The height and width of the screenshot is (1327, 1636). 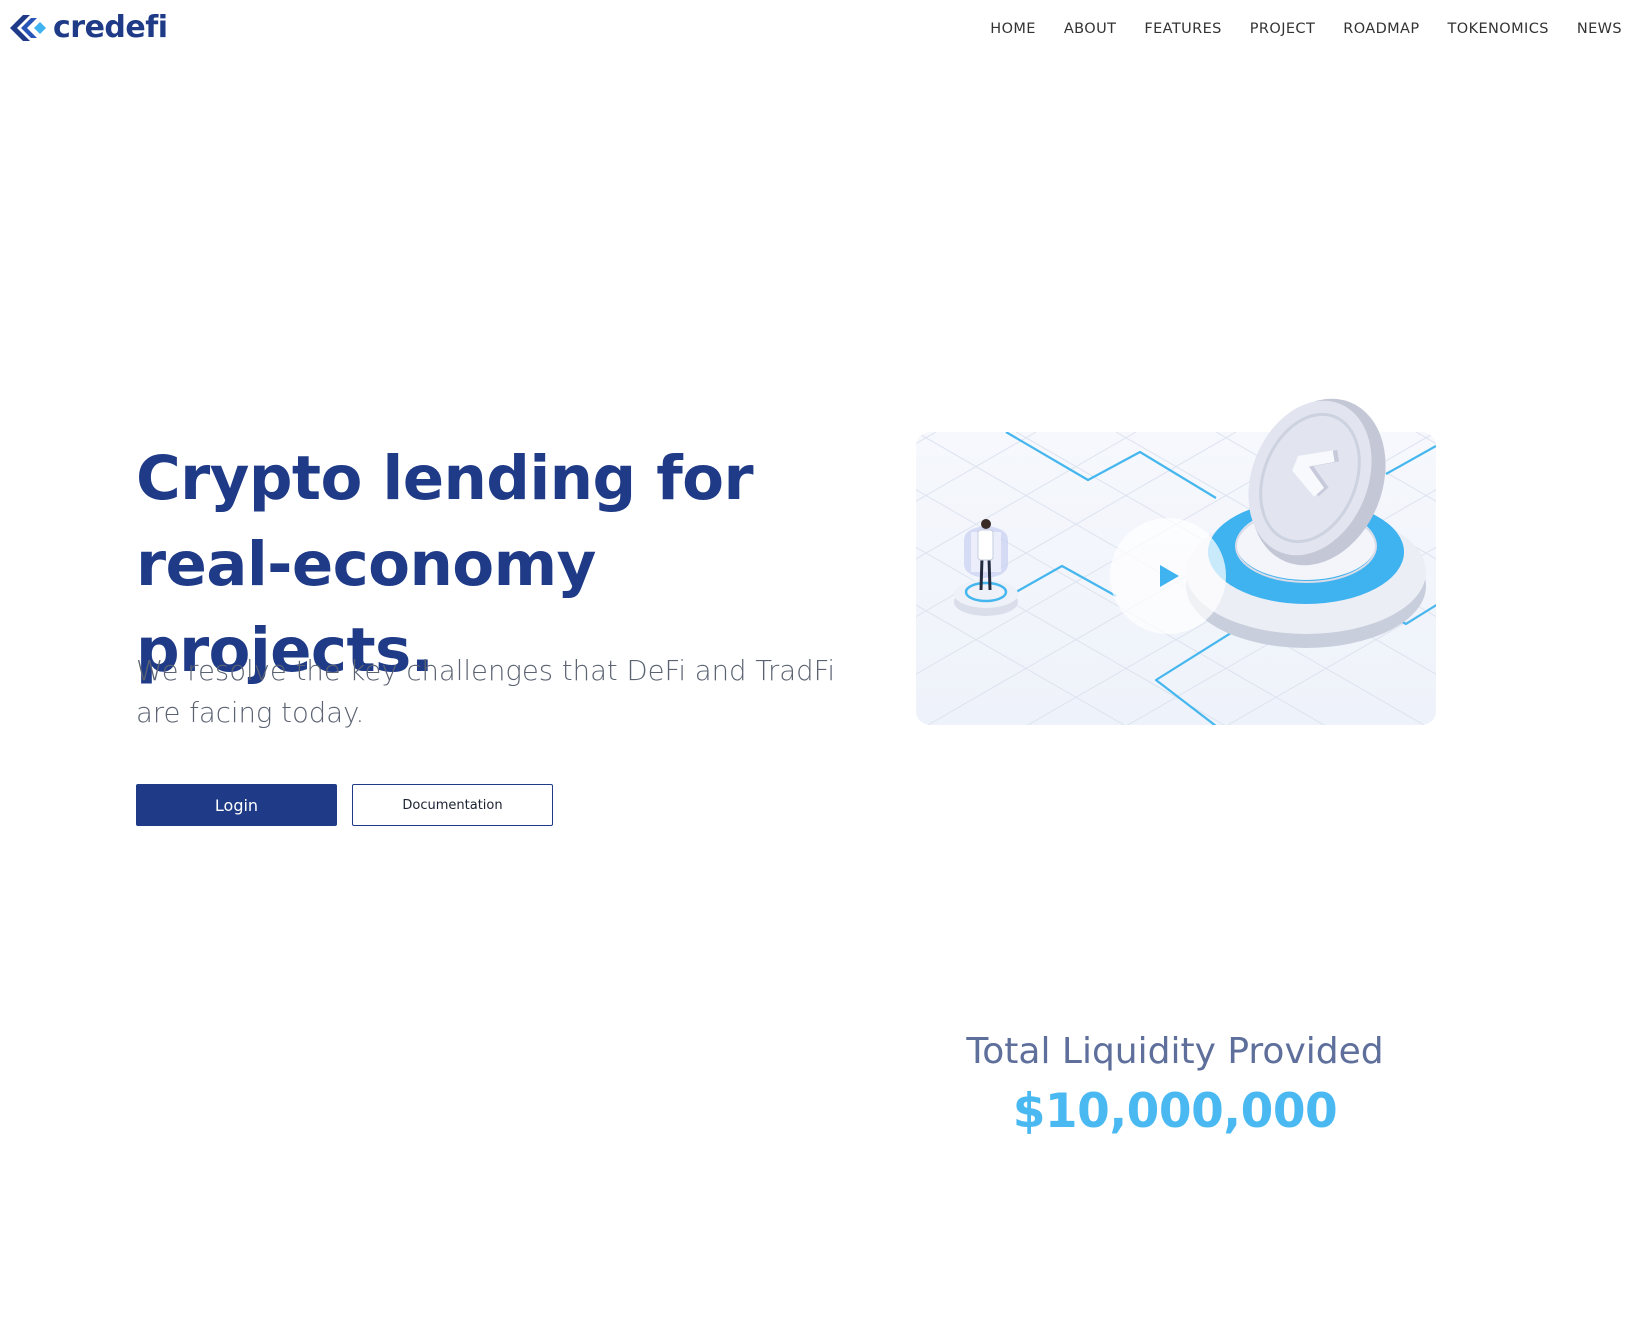 I want to click on credefi-logo-icon, so click(x=28, y=28).